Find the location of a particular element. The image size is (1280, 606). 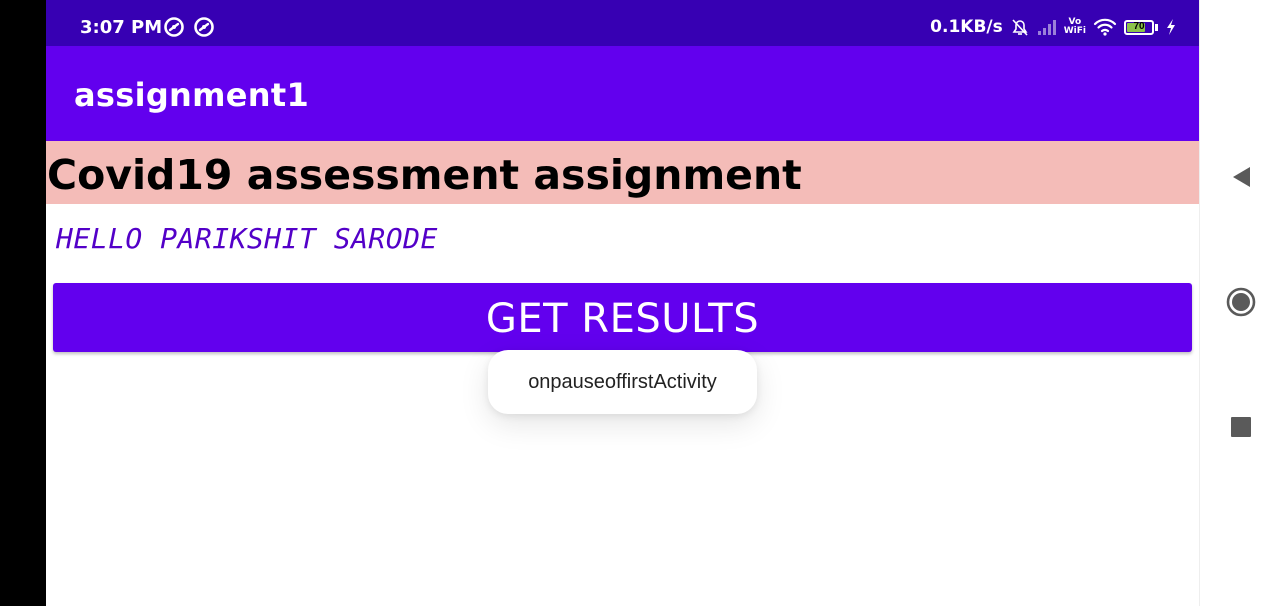

network-speed: 0.1KB/s is located at coordinates (966, 27).